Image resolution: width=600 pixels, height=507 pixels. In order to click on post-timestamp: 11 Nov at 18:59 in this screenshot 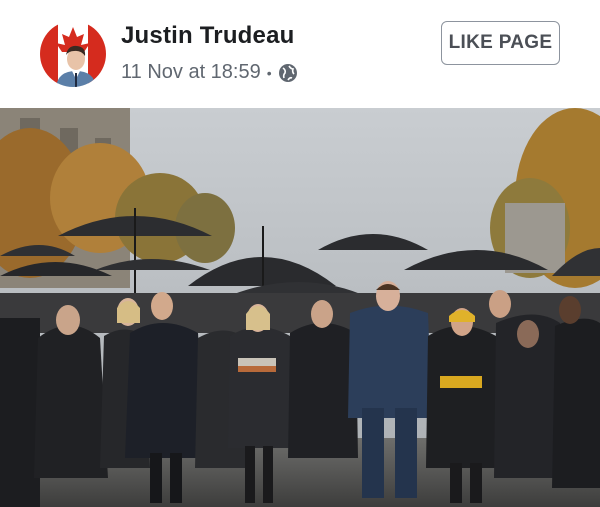, I will do `click(191, 72)`.